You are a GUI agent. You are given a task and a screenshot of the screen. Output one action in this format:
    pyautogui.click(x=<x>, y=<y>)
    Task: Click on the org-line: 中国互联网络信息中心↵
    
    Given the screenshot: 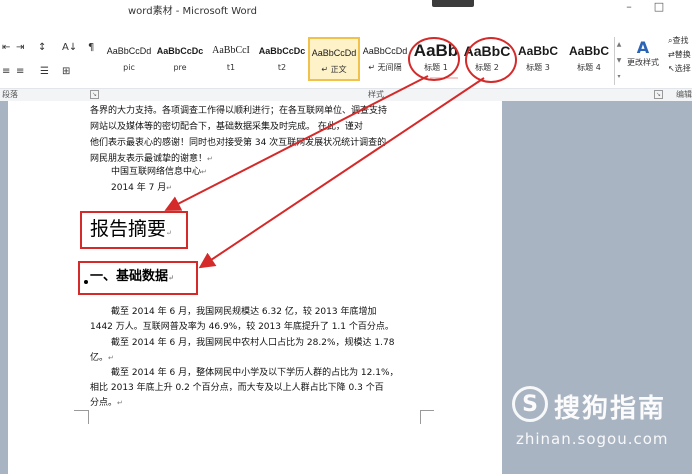 What is the action you would take?
    pyautogui.click(x=159, y=172)
    